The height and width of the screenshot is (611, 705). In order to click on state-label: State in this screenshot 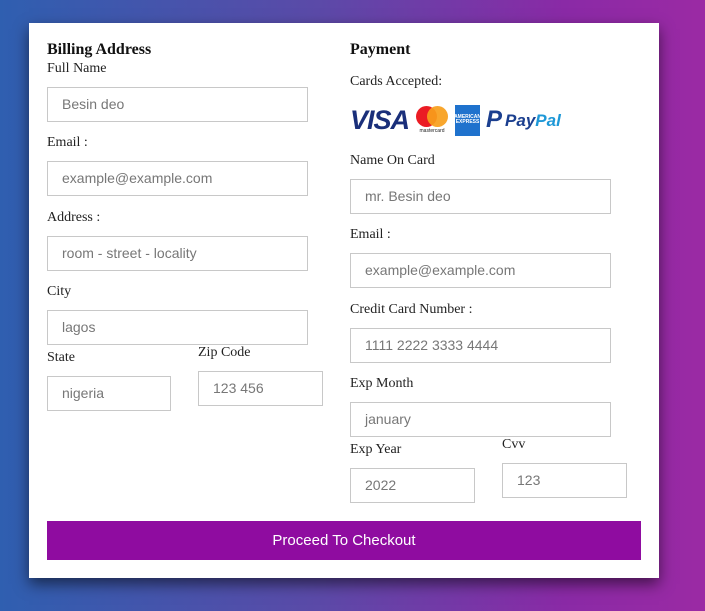, I will do `click(61, 357)`.